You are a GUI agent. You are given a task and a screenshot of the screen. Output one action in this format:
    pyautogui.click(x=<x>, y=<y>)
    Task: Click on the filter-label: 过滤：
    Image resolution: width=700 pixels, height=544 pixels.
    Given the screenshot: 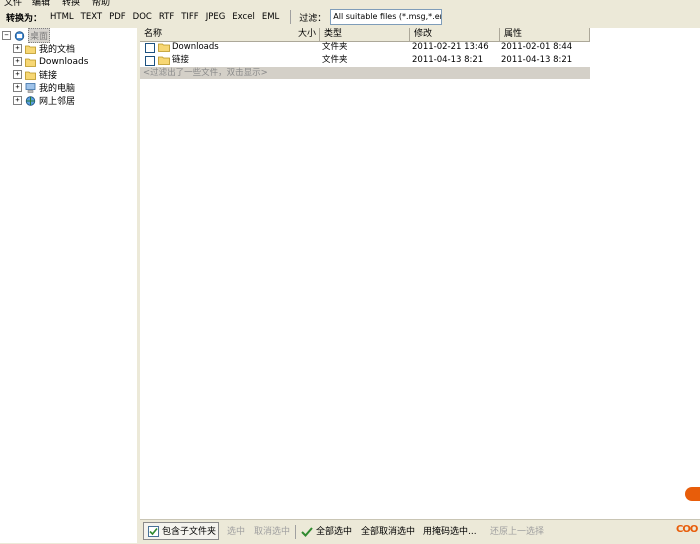 What is the action you would take?
    pyautogui.click(x=313, y=18)
    